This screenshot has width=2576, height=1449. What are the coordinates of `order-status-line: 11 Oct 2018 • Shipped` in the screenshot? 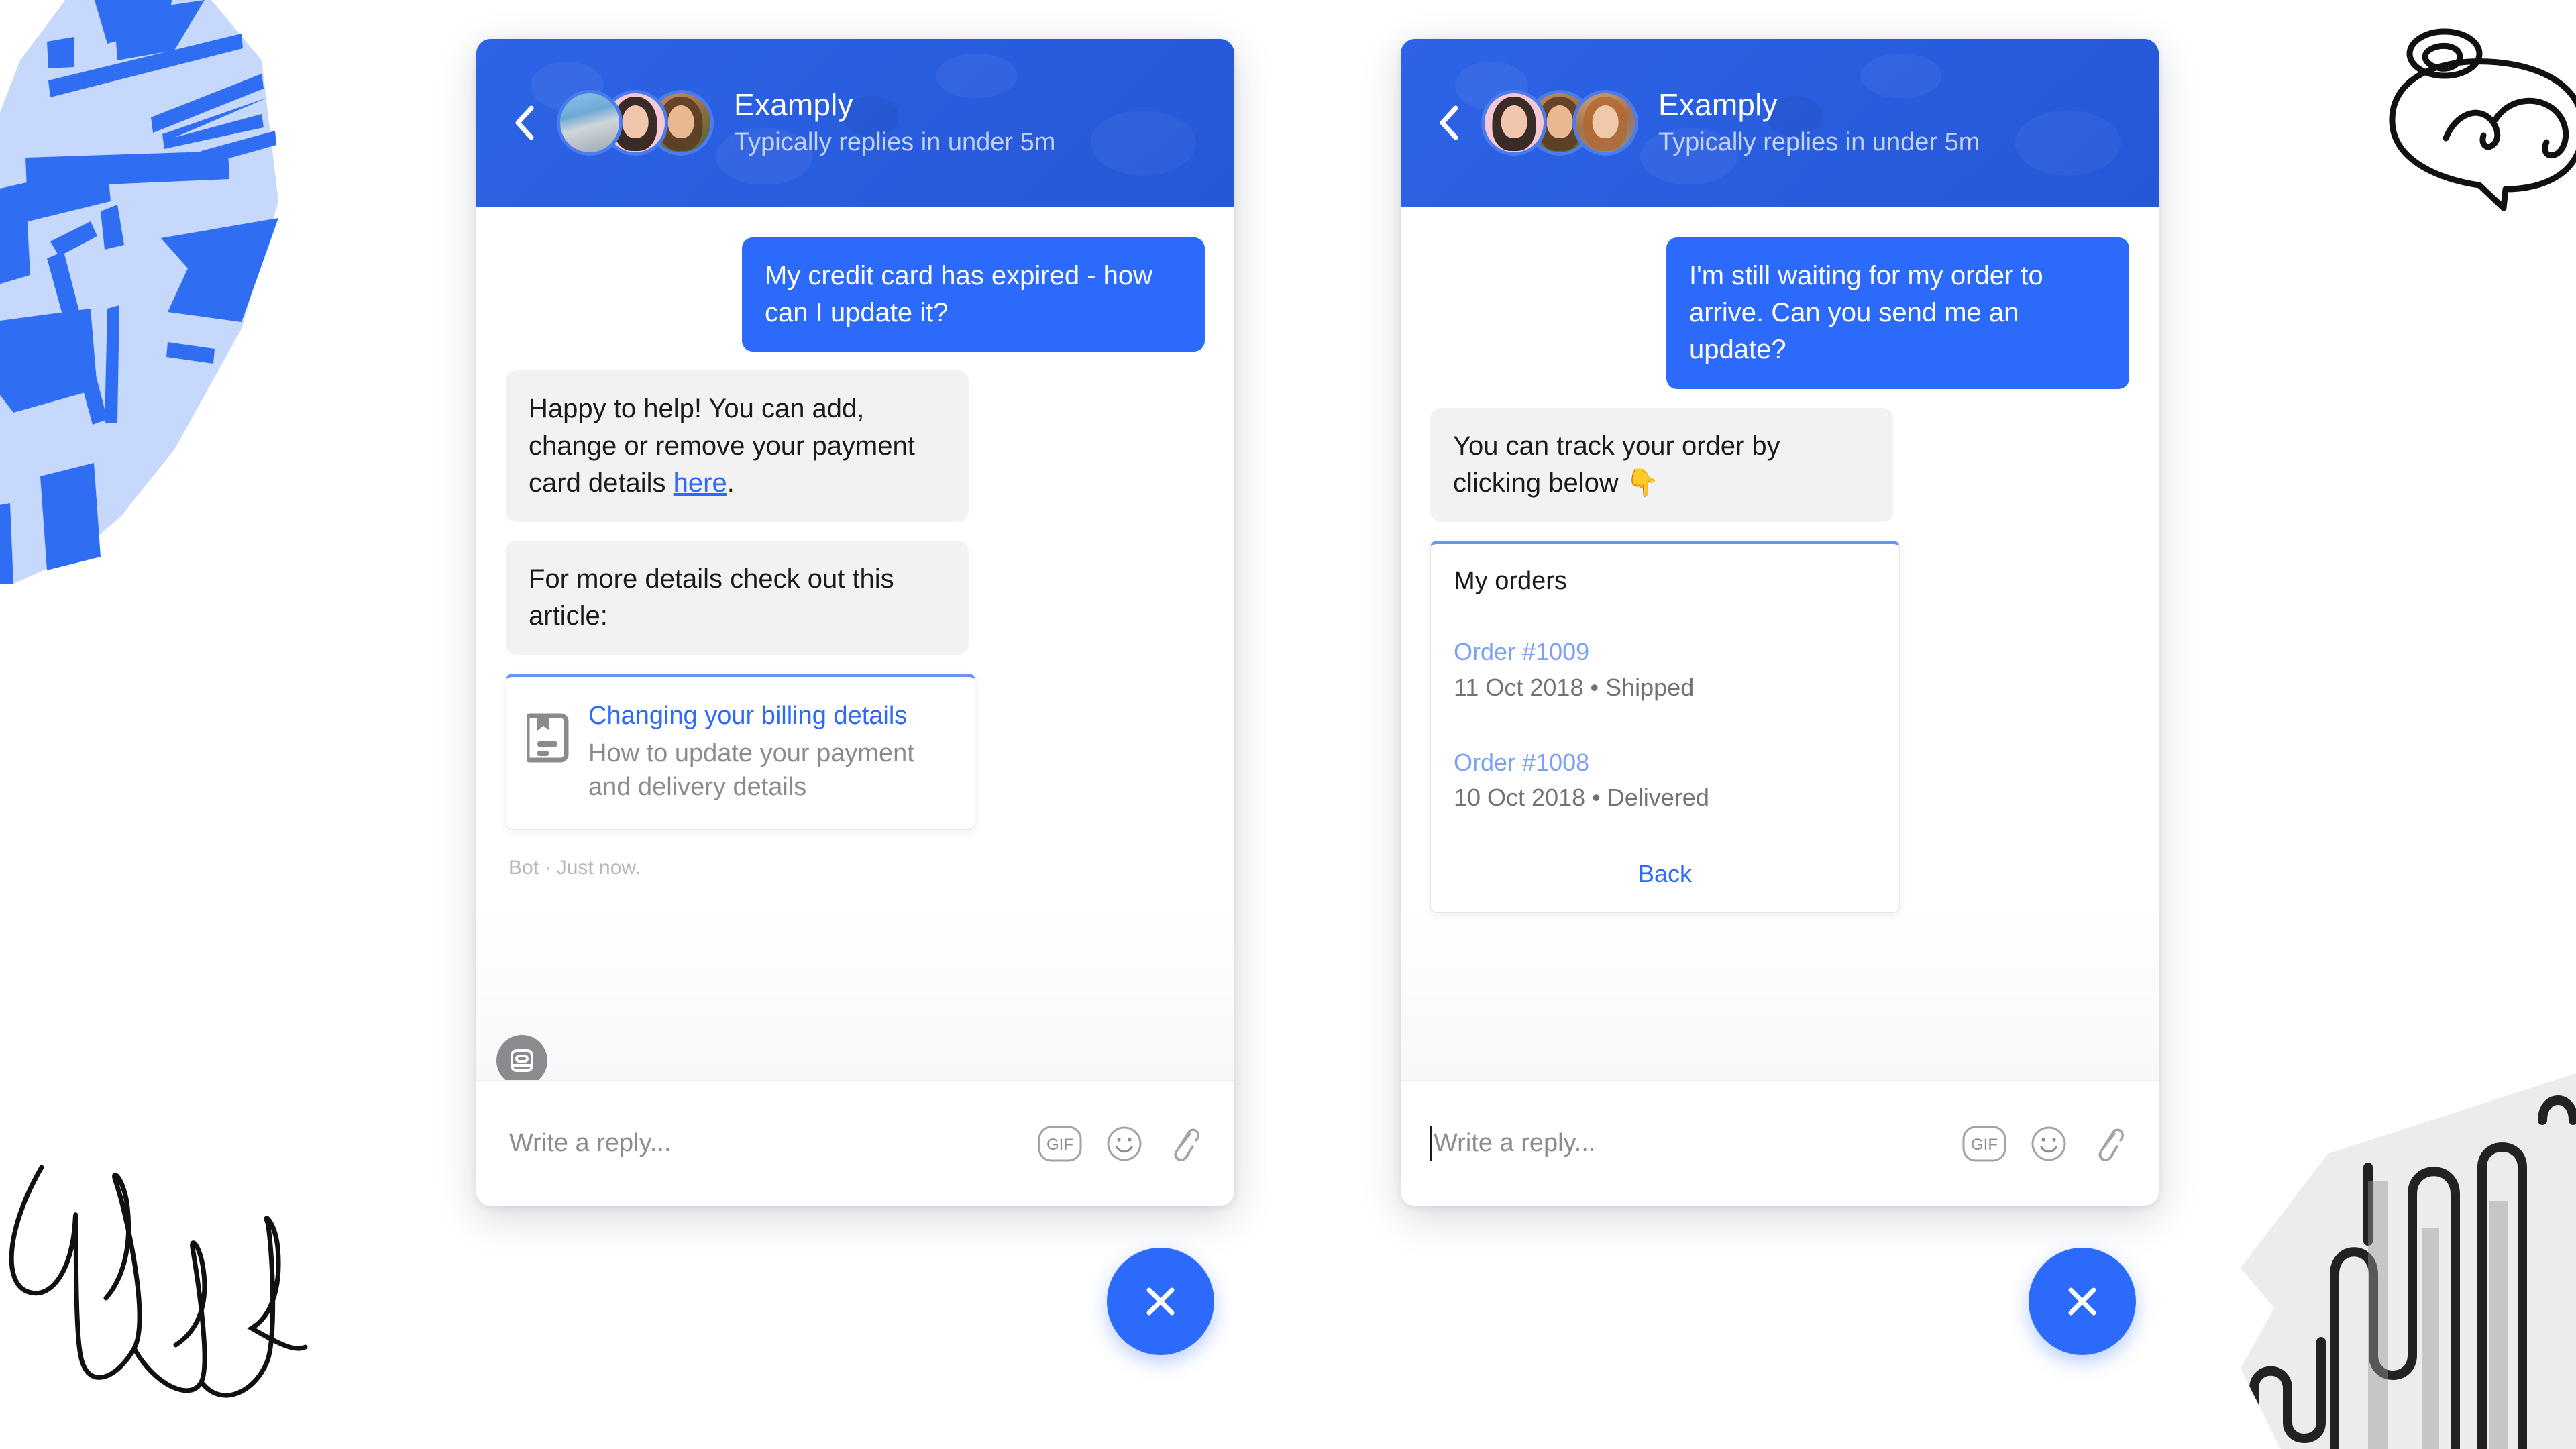 It's located at (1665, 688).